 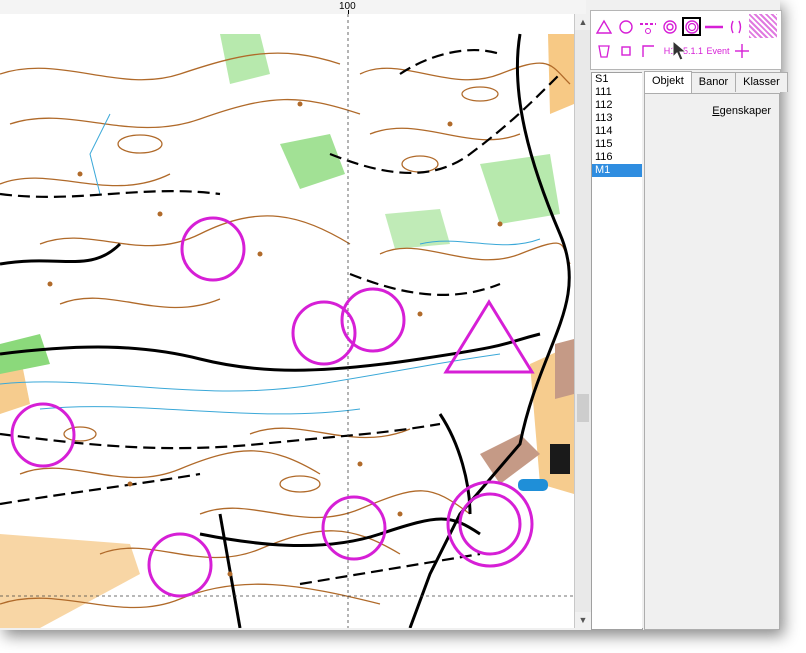 I want to click on top-ruler: 100, so click(x=293, y=7).